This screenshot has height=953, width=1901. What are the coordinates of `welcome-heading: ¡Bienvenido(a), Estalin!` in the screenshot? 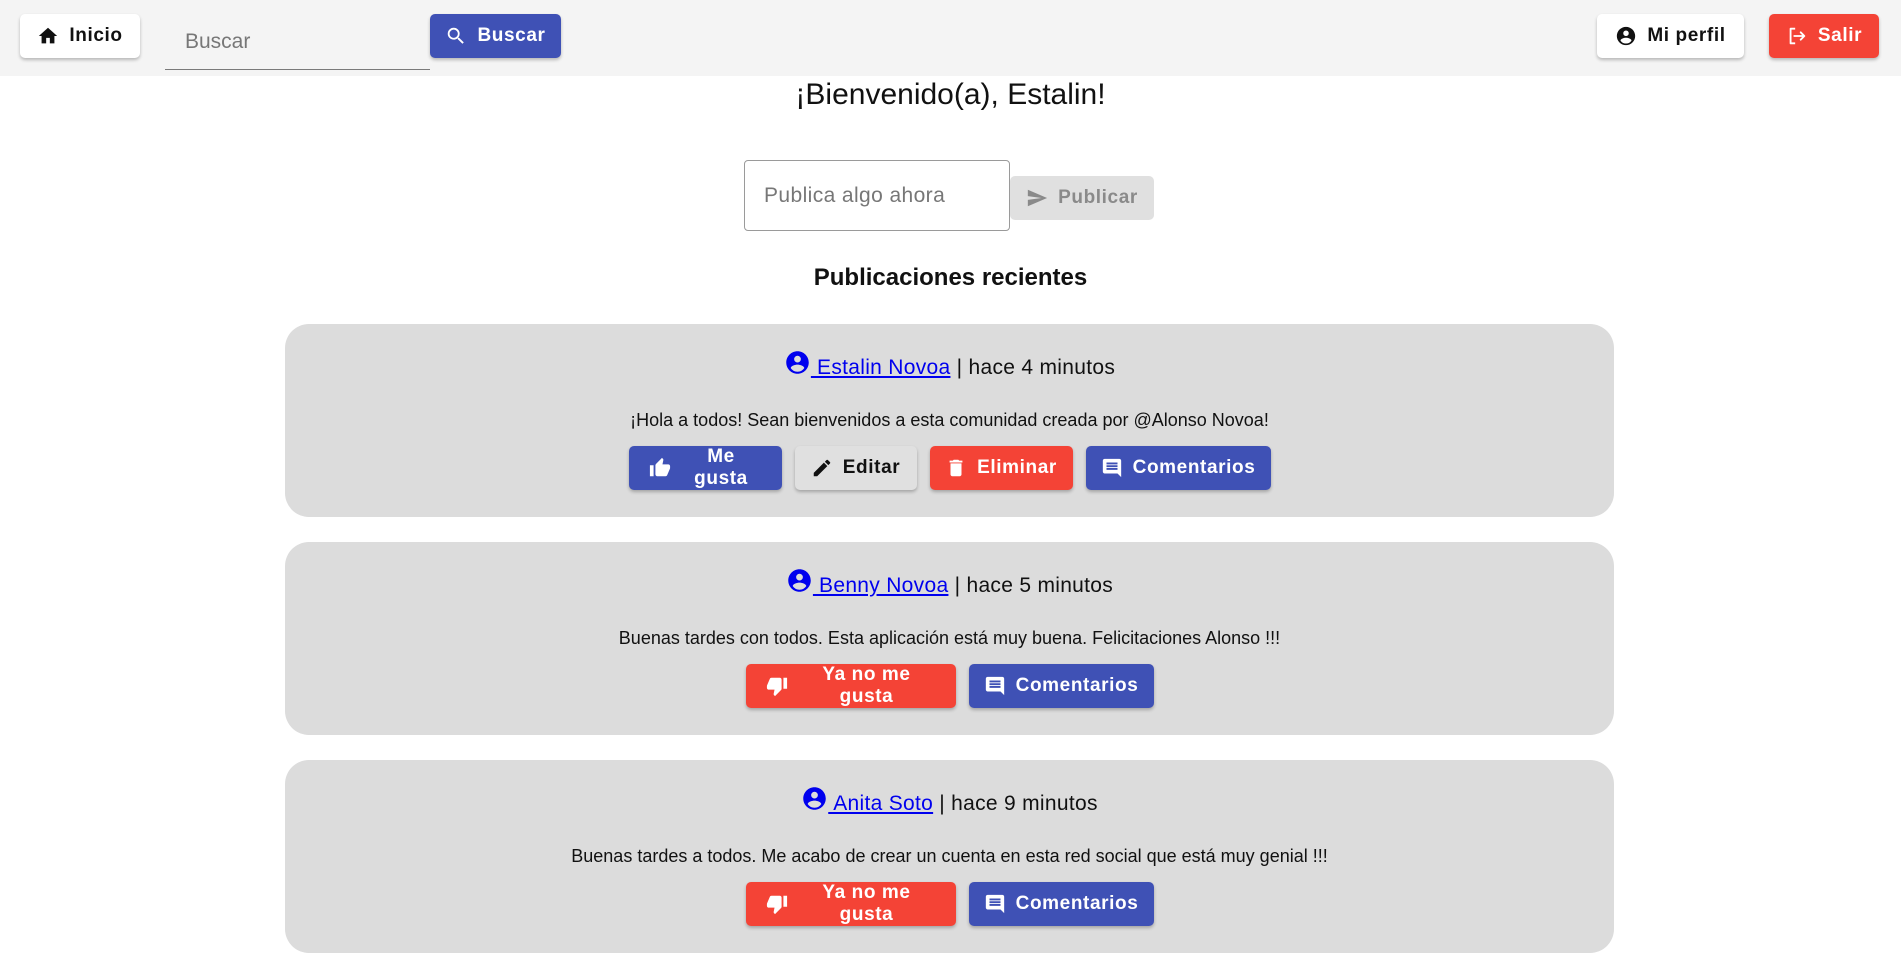 It's located at (950, 94).